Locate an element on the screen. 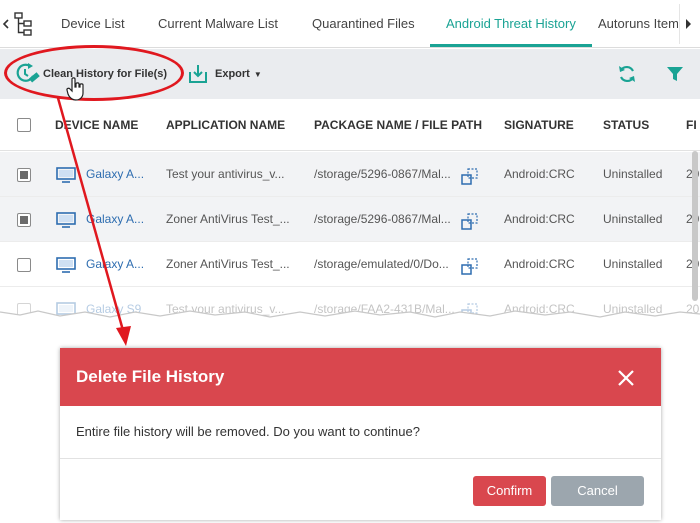  dialog-header: Delete File History is located at coordinates (360, 377).